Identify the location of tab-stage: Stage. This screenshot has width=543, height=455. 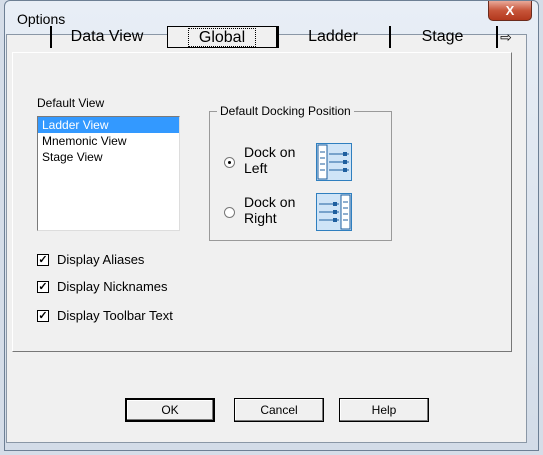
(441, 37).